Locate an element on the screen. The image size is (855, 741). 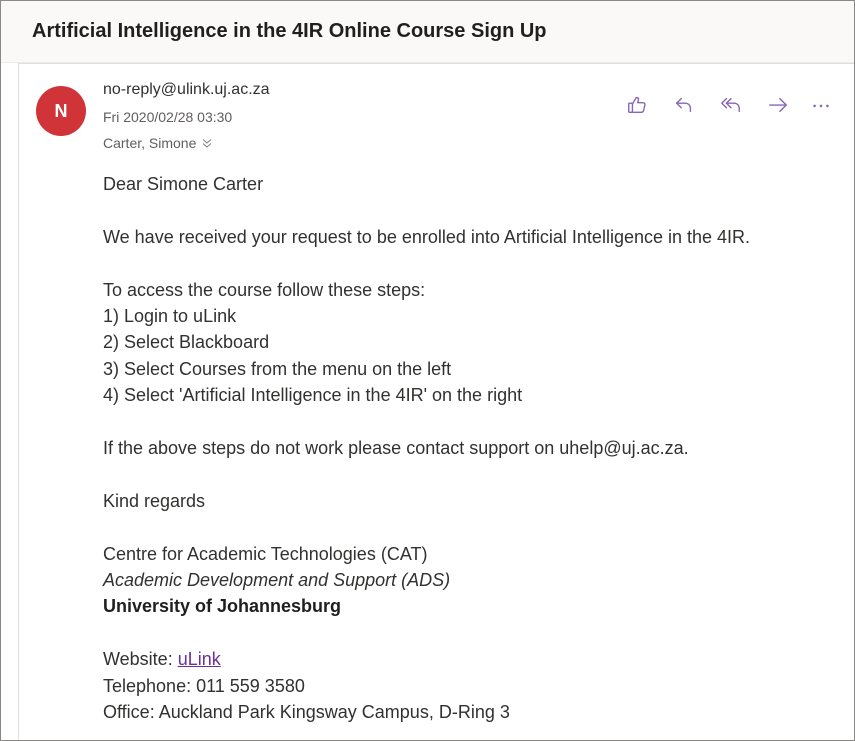
forward-icon is located at coordinates (778, 105).